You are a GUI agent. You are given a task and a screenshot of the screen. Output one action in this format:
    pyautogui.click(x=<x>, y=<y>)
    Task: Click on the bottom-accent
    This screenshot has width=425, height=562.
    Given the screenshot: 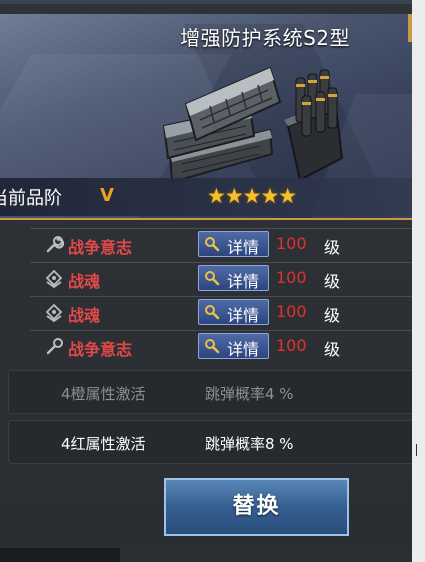 What is the action you would take?
    pyautogui.click(x=266, y=555)
    